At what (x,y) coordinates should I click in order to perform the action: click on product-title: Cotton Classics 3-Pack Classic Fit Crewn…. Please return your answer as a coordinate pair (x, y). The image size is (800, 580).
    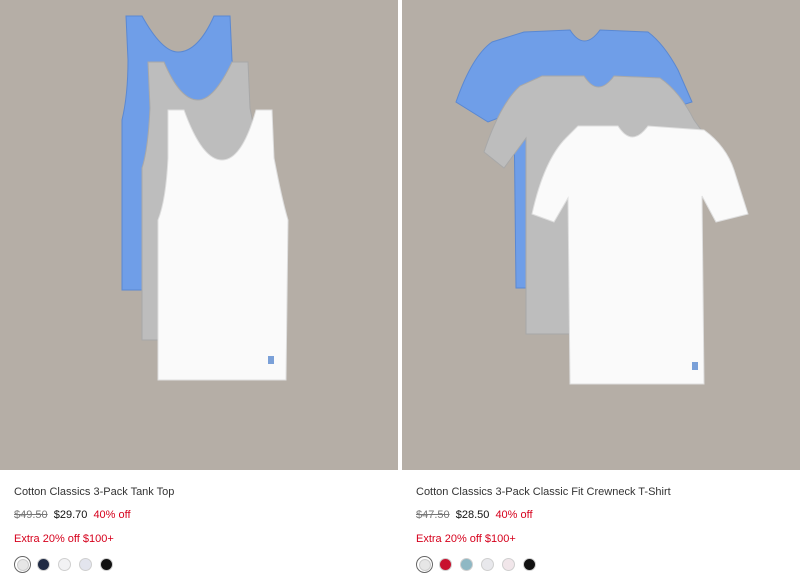
    Looking at the image, I should click on (543, 492).